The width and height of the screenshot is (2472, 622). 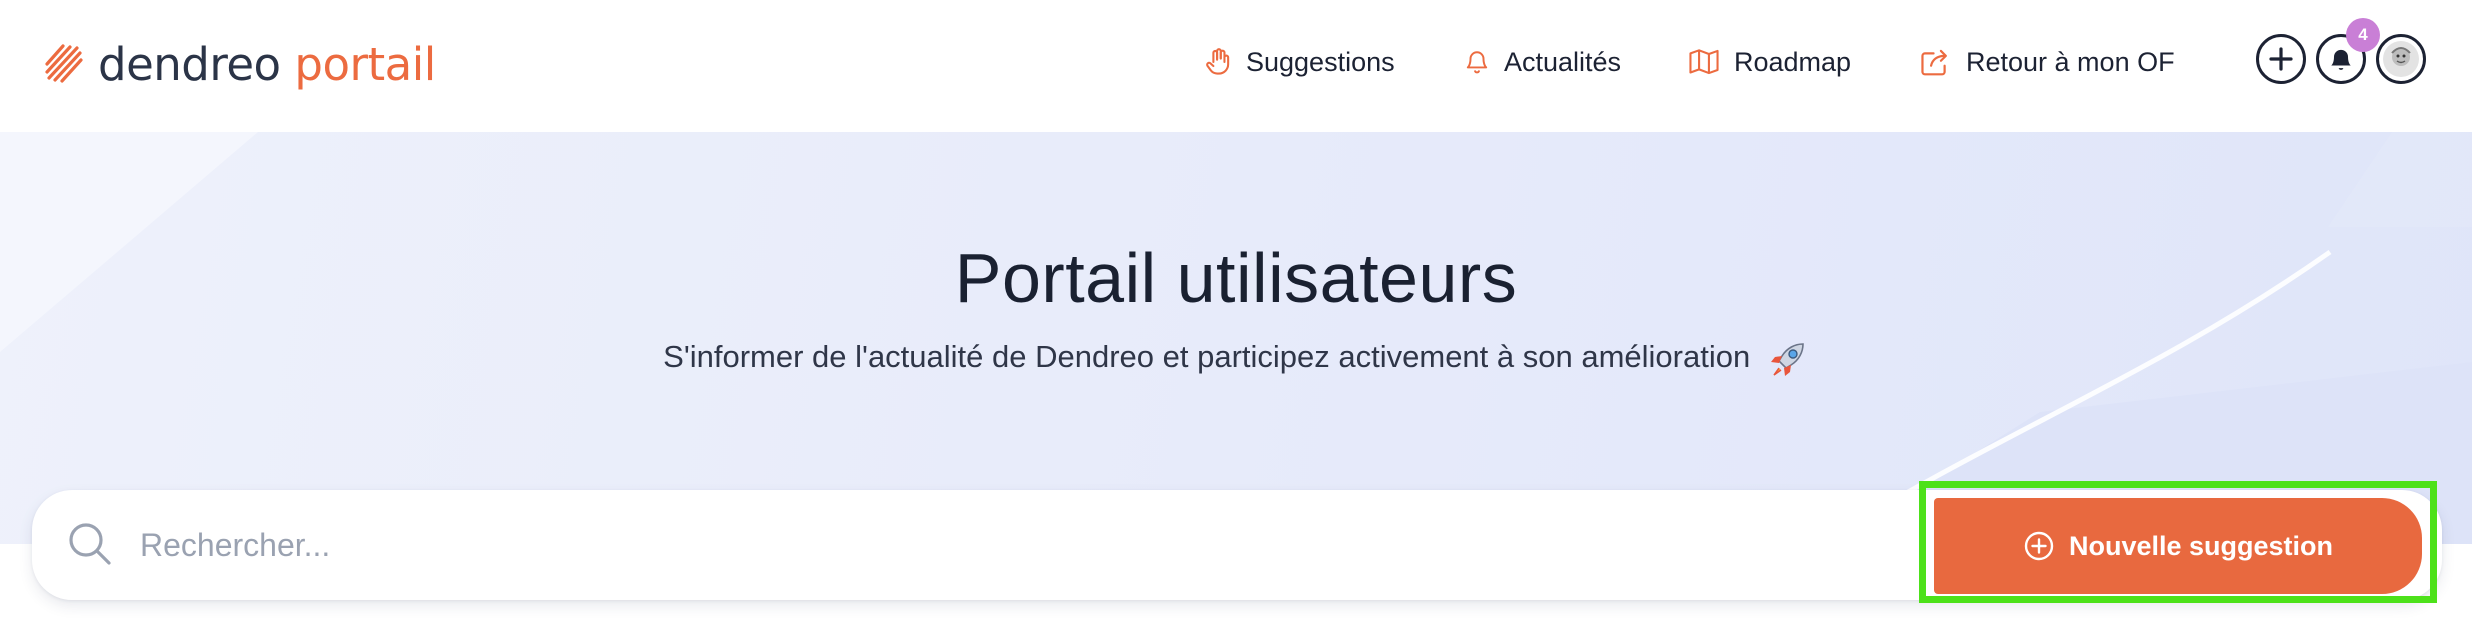 I want to click on map-icon, so click(x=1704, y=62).